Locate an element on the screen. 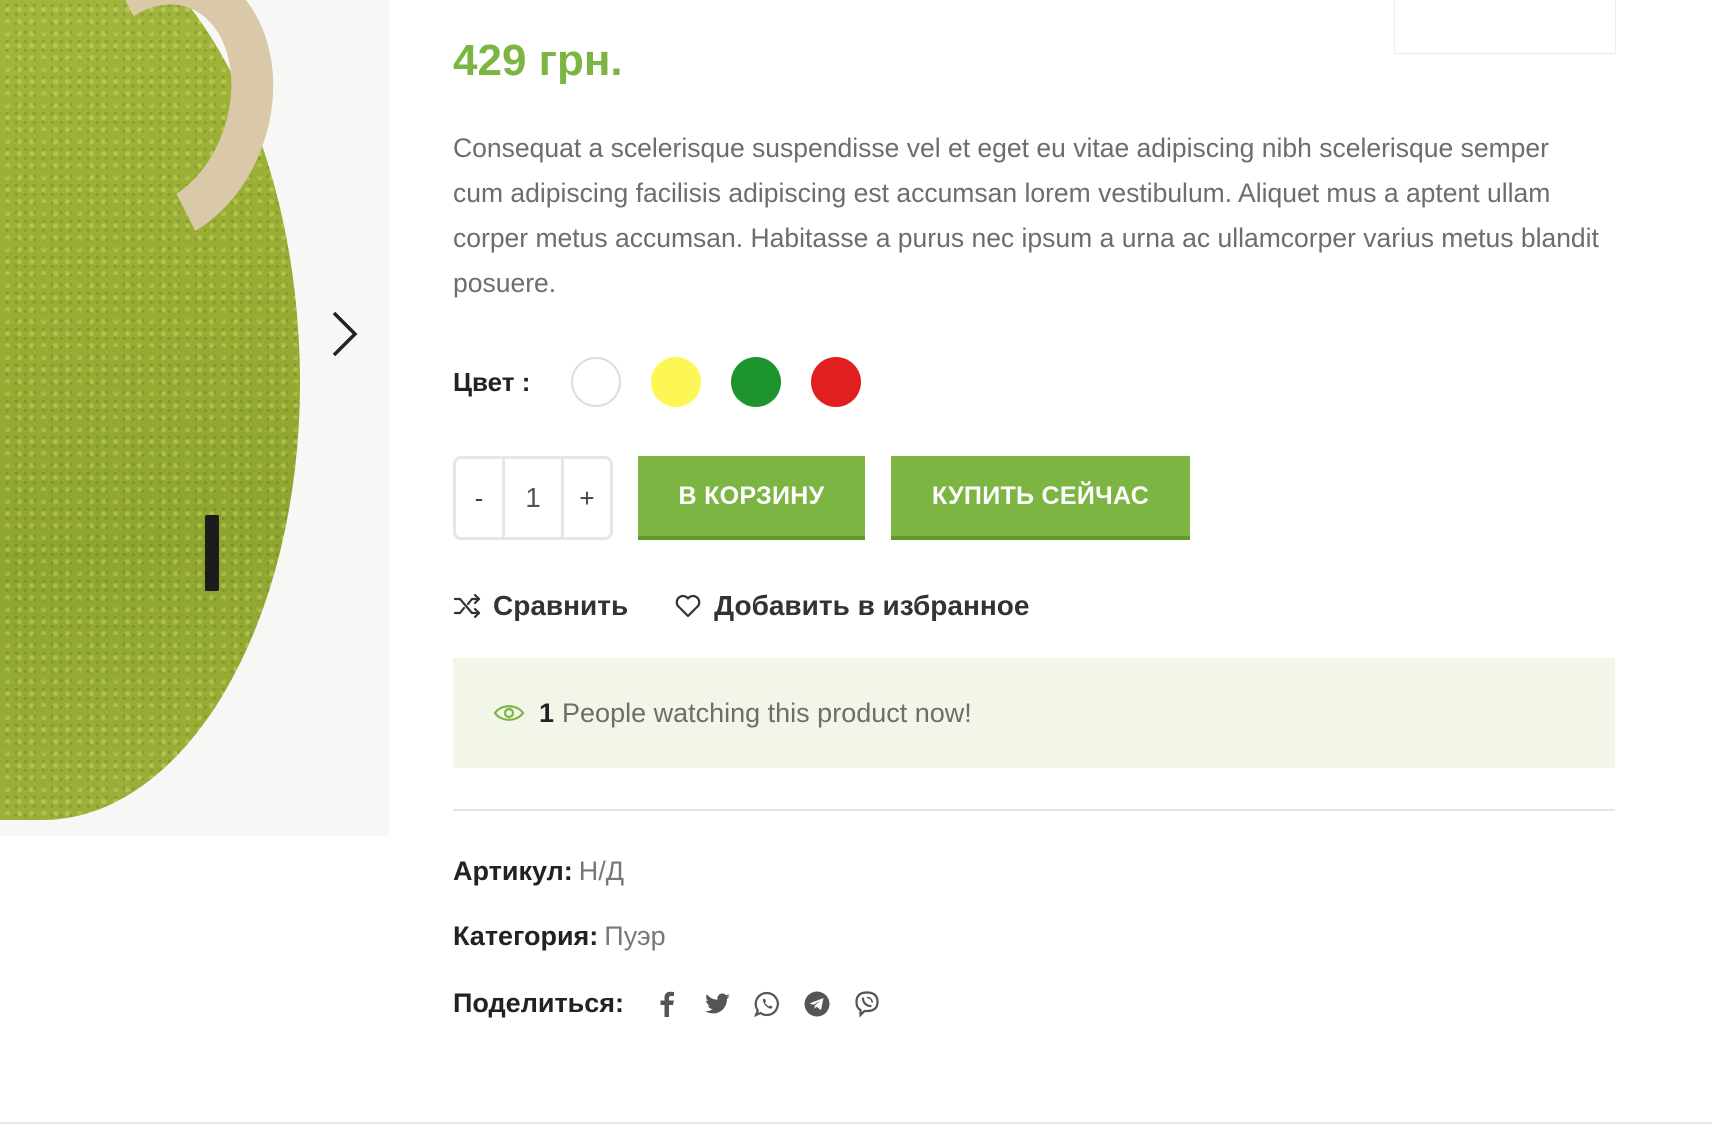 The width and height of the screenshot is (1712, 1132). color-selector: Цвет : is located at coordinates (672, 382).